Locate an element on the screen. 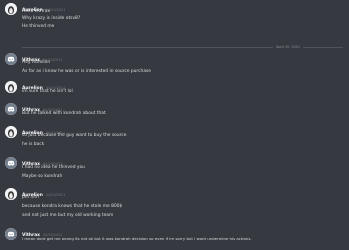 This screenshot has height=250, width=349. message-text: Hey Aurelion is located at coordinates (36, 62).